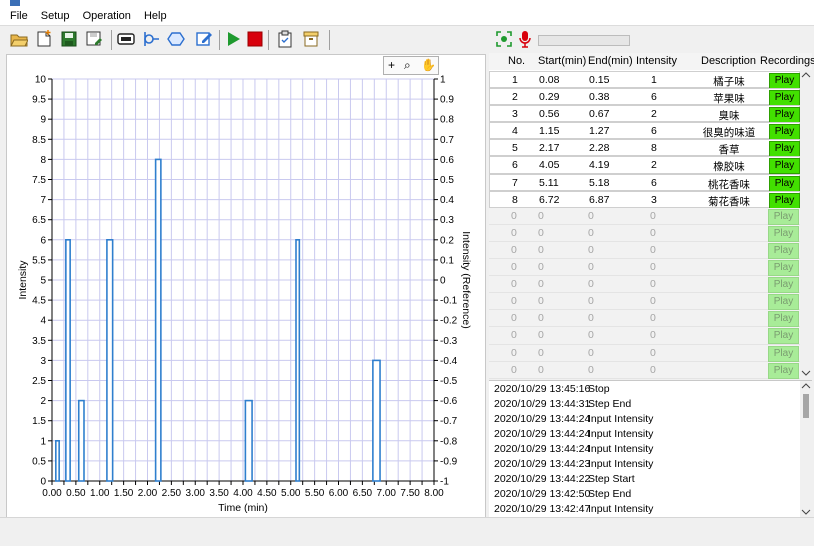  I want to click on stop-icon, so click(255, 39).